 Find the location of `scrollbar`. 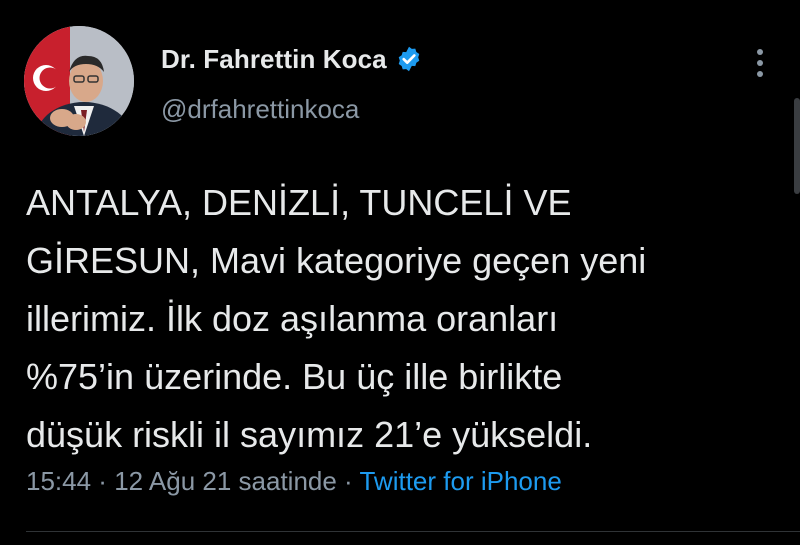

scrollbar is located at coordinates (797, 146).